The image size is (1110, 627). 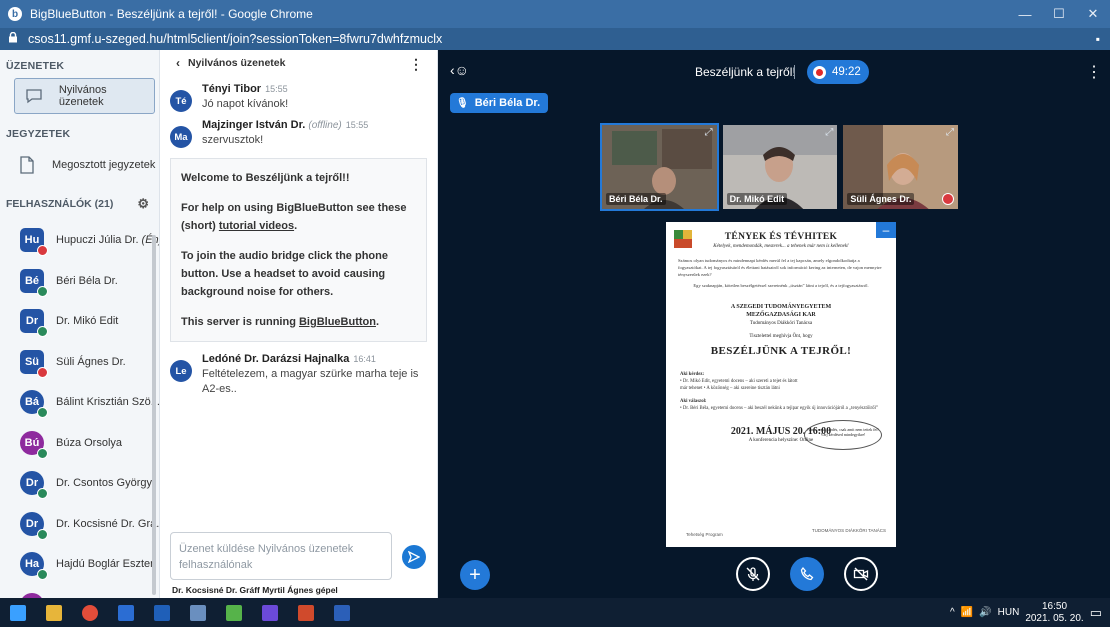 I want to click on avatar: Sü, so click(x=34, y=363).